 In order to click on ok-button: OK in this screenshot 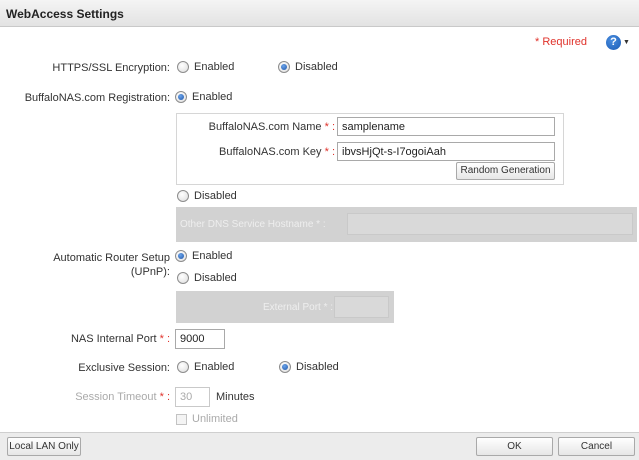, I will do `click(514, 446)`.